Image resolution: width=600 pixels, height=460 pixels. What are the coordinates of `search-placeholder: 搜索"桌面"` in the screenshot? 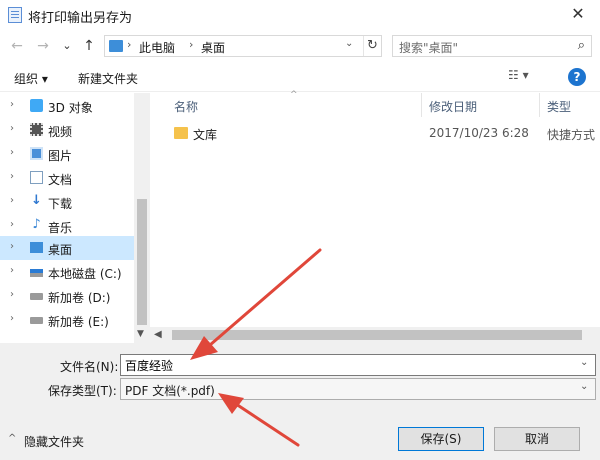 It's located at (429, 48).